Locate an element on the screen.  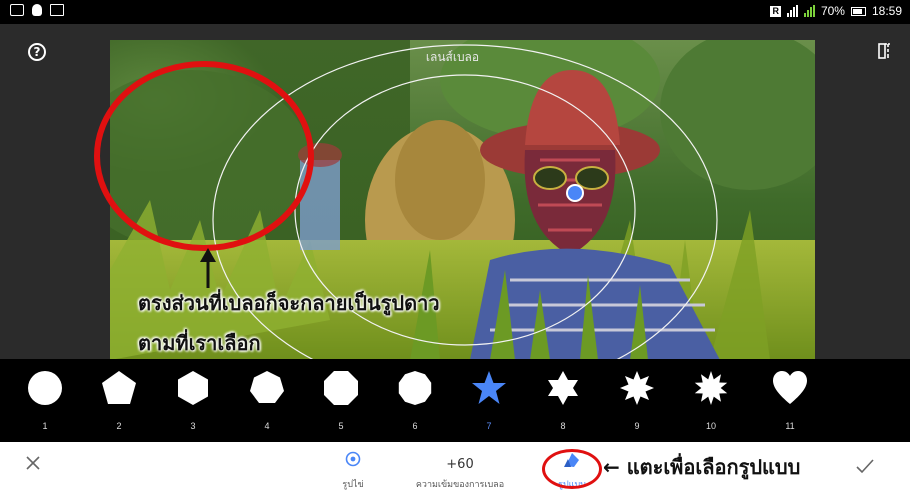
shape-option-5: 5 is located at coordinates (341, 400).